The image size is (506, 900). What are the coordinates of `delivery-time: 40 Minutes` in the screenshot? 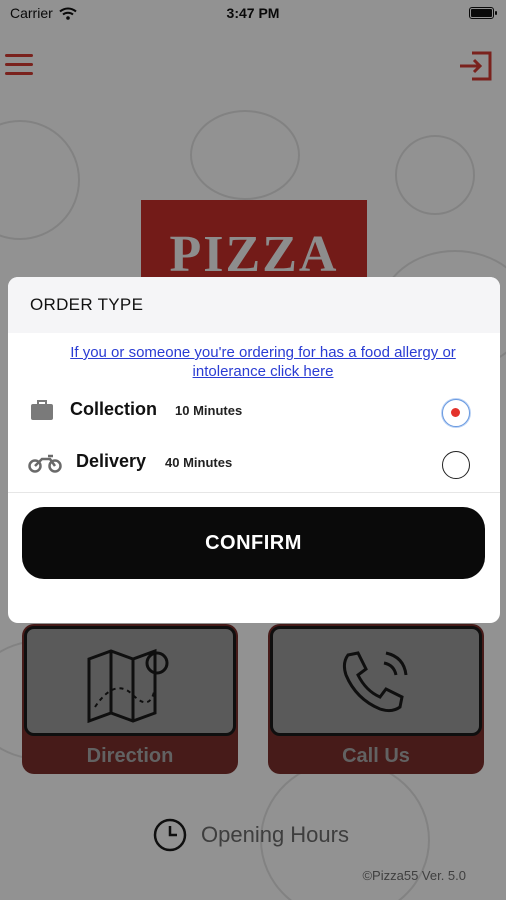 It's located at (199, 462).